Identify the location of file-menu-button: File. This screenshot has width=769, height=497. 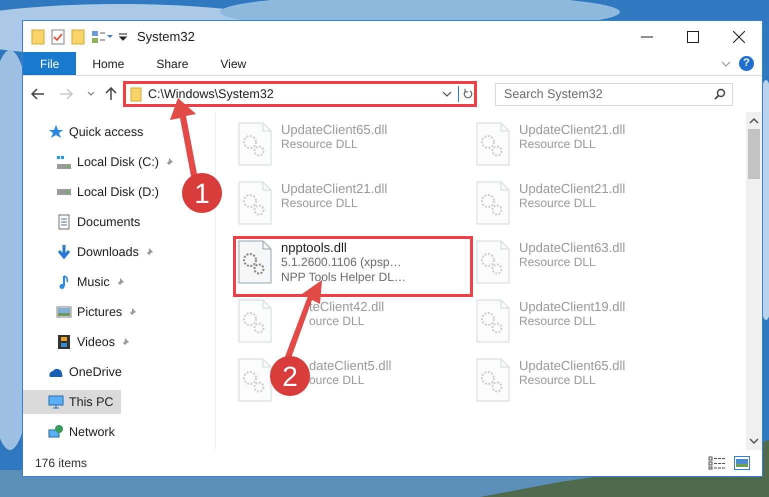
(49, 63).